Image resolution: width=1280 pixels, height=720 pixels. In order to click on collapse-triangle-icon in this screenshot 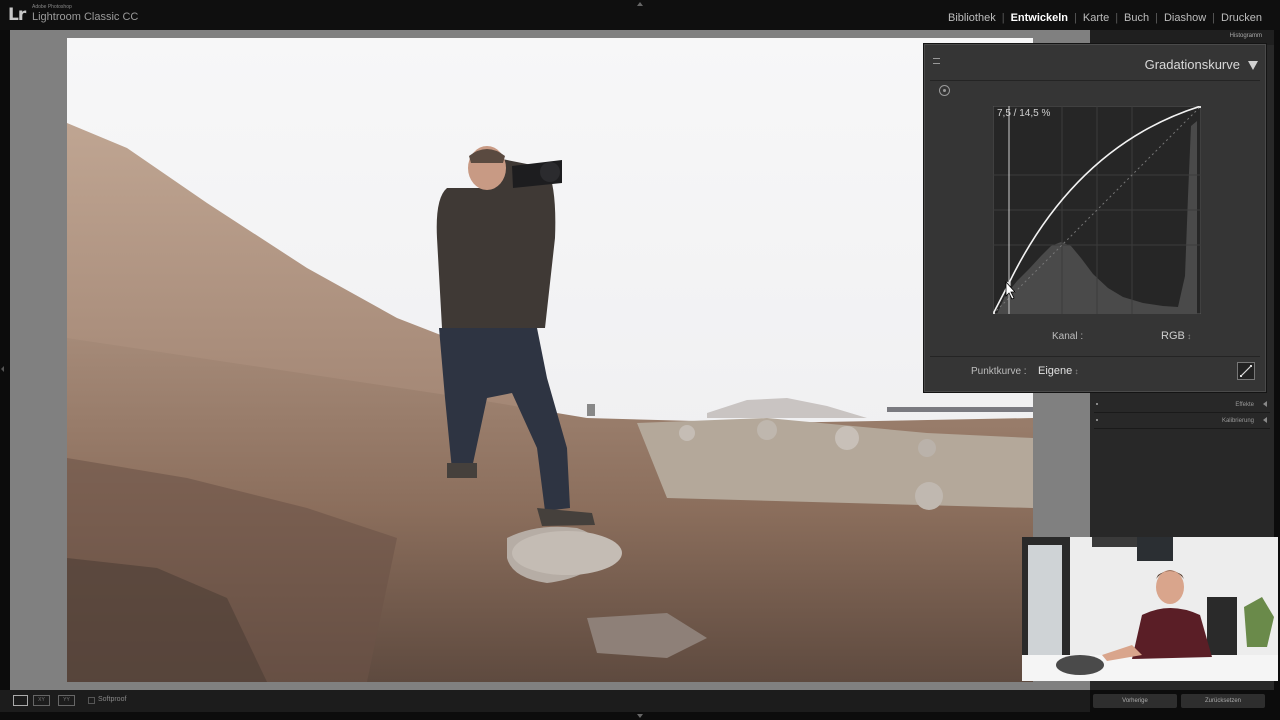, I will do `click(1253, 65)`.